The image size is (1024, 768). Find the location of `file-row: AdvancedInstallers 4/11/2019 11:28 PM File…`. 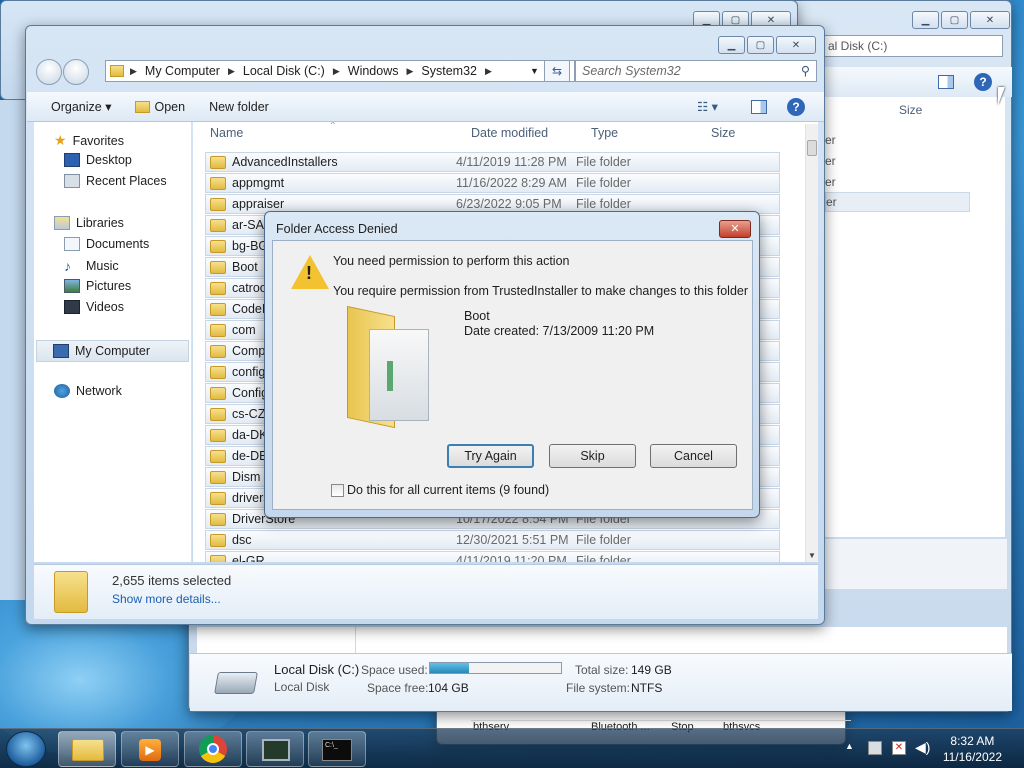

file-row: AdvancedInstallers 4/11/2019 11:28 PM File… is located at coordinates (492, 162).